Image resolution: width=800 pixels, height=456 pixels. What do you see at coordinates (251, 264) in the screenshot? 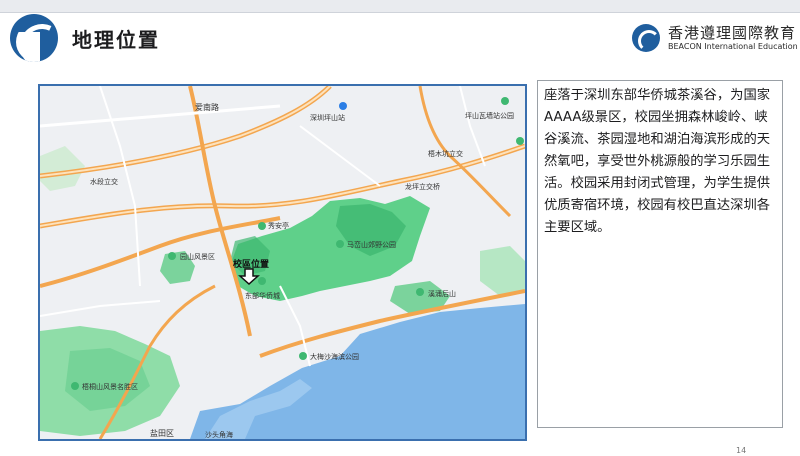
I see `map-label-campus: 校區位置` at bounding box center [251, 264].